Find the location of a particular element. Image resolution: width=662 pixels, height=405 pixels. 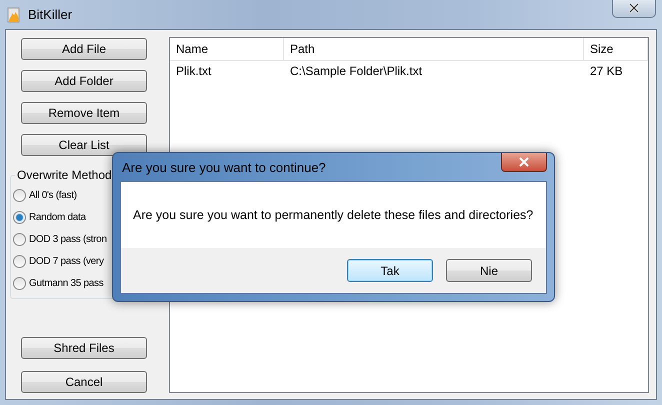

radio-label: Random data is located at coordinates (57, 217).